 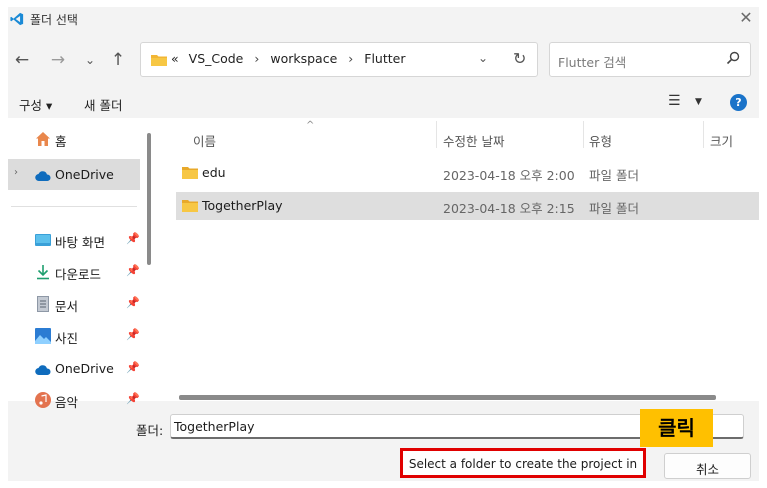 What do you see at coordinates (67, 402) in the screenshot?
I see `sidebar-item-label: 음악` at bounding box center [67, 402].